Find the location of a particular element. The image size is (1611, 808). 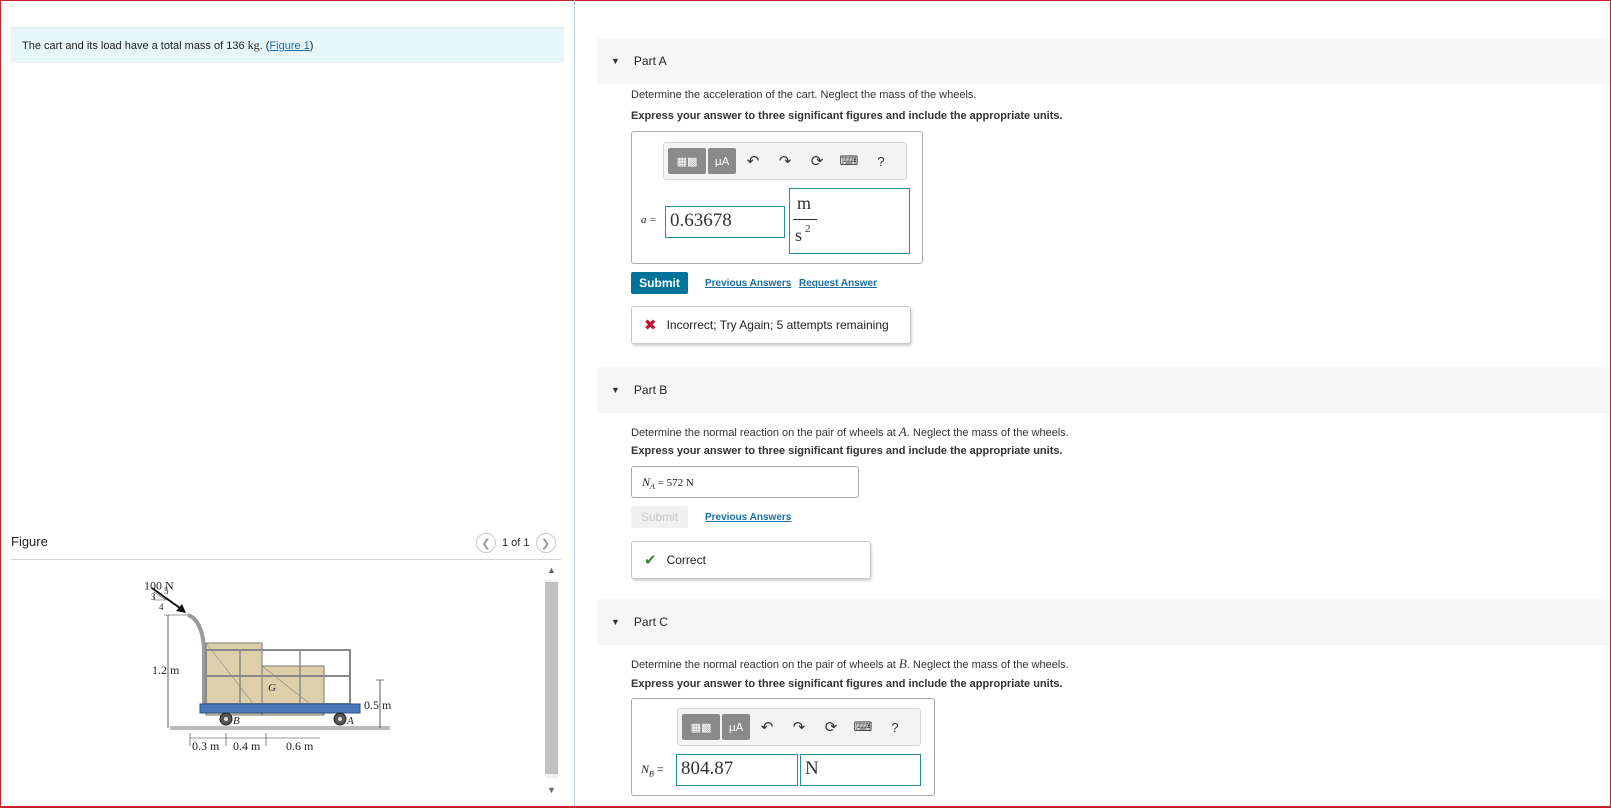

part-c-unit-input: N is located at coordinates (860, 770).